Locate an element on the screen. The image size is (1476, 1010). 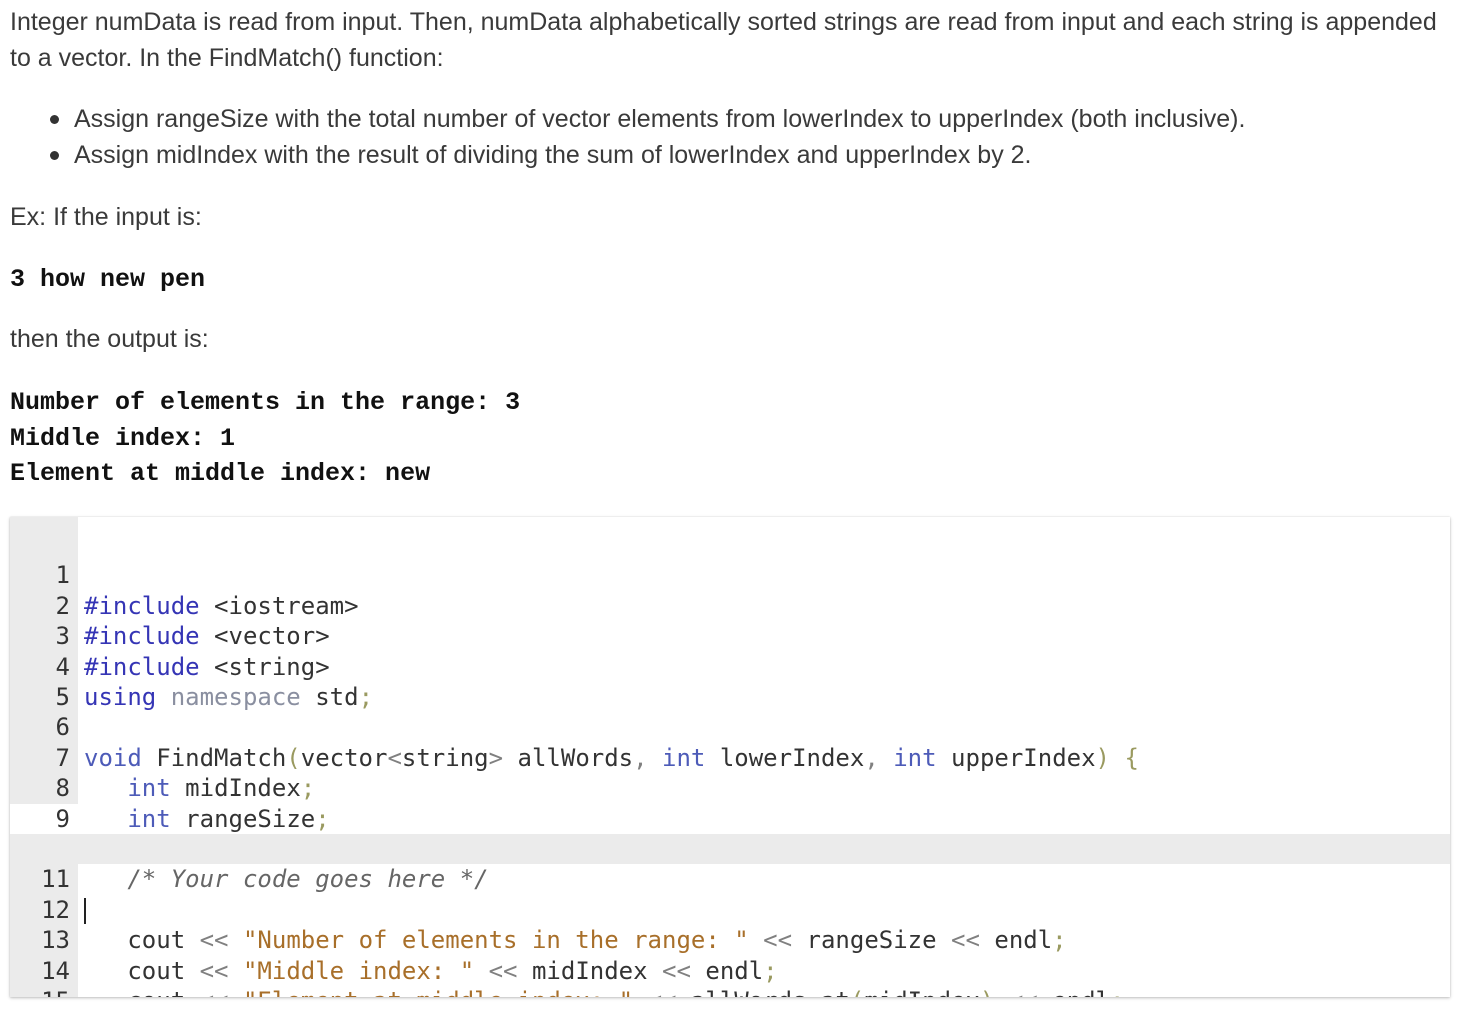
code-line: 9 is located at coordinates (730, 803).